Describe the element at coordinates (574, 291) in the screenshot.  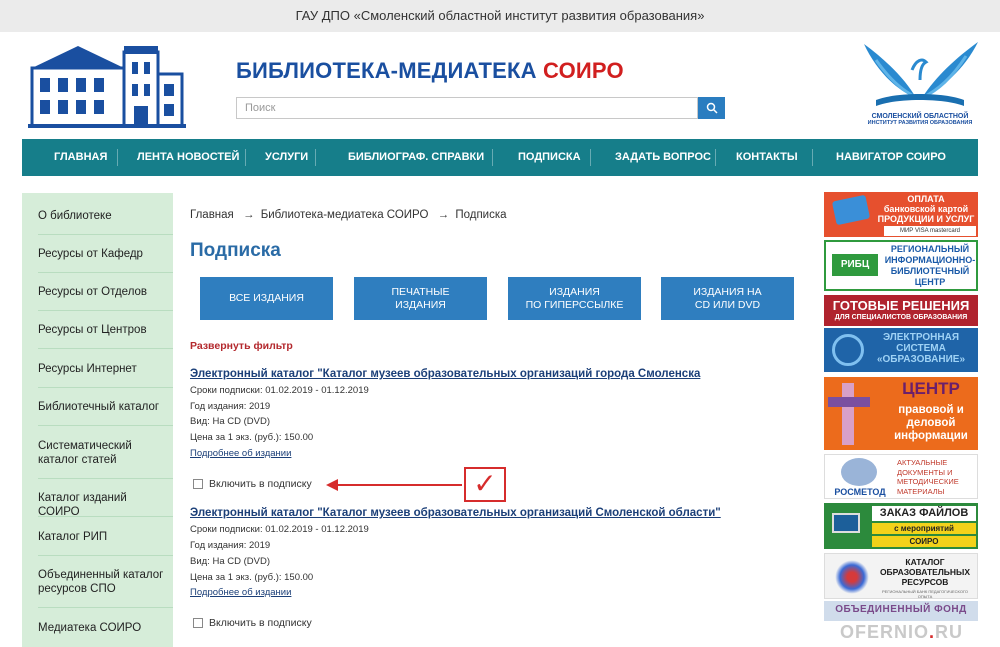
I see `filter-hyperlink-label-1: ИЗДАНИЯ` at that location.